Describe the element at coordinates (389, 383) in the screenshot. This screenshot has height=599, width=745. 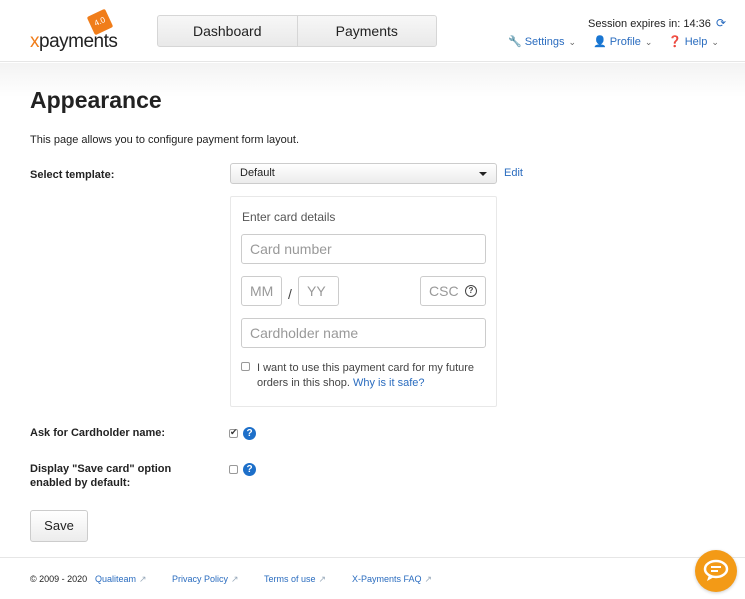
I see `why-safe-link: Why is it safe?` at that location.